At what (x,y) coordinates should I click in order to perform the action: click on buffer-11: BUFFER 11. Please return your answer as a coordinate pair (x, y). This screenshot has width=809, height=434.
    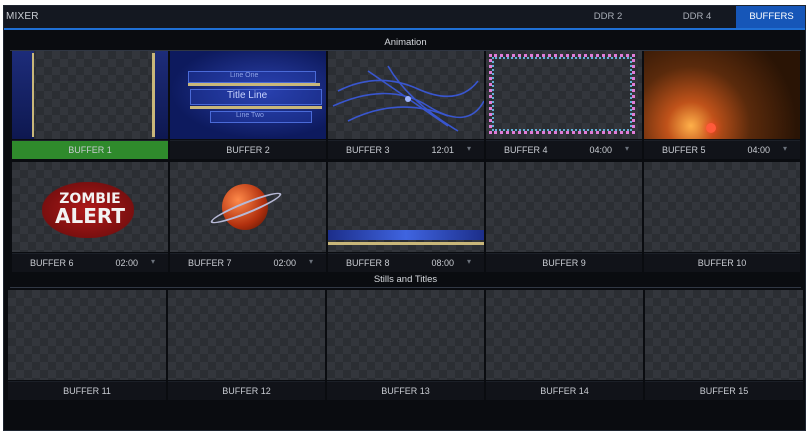
    Looking at the image, I should click on (87, 345).